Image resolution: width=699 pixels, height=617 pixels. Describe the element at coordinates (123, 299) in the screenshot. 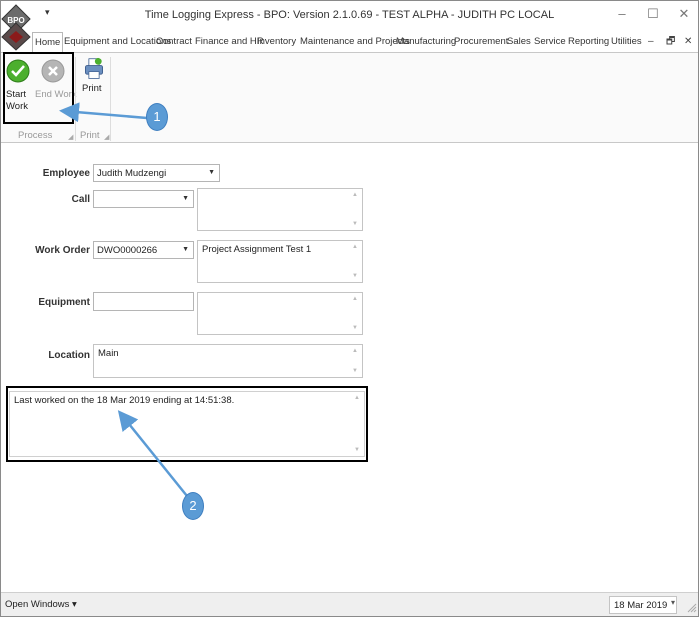

I see `annotation-arrows` at that location.